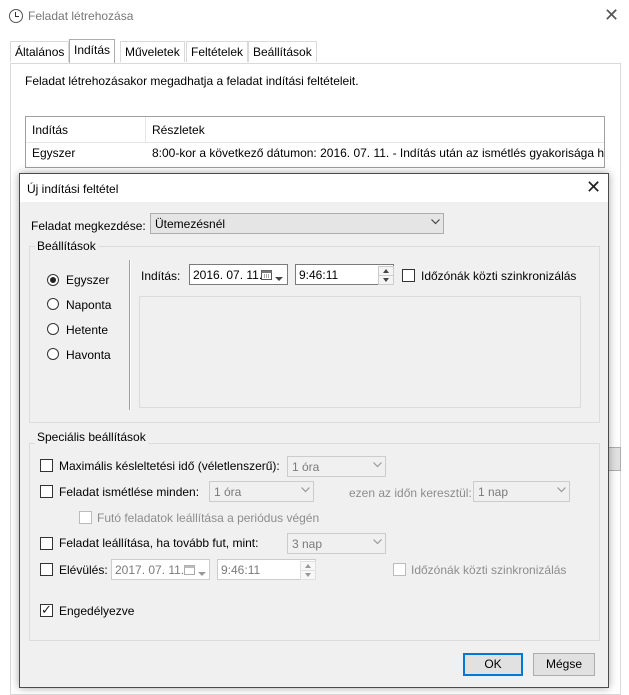  Describe the element at coordinates (145, 129) in the screenshot. I see `column-divider` at that location.